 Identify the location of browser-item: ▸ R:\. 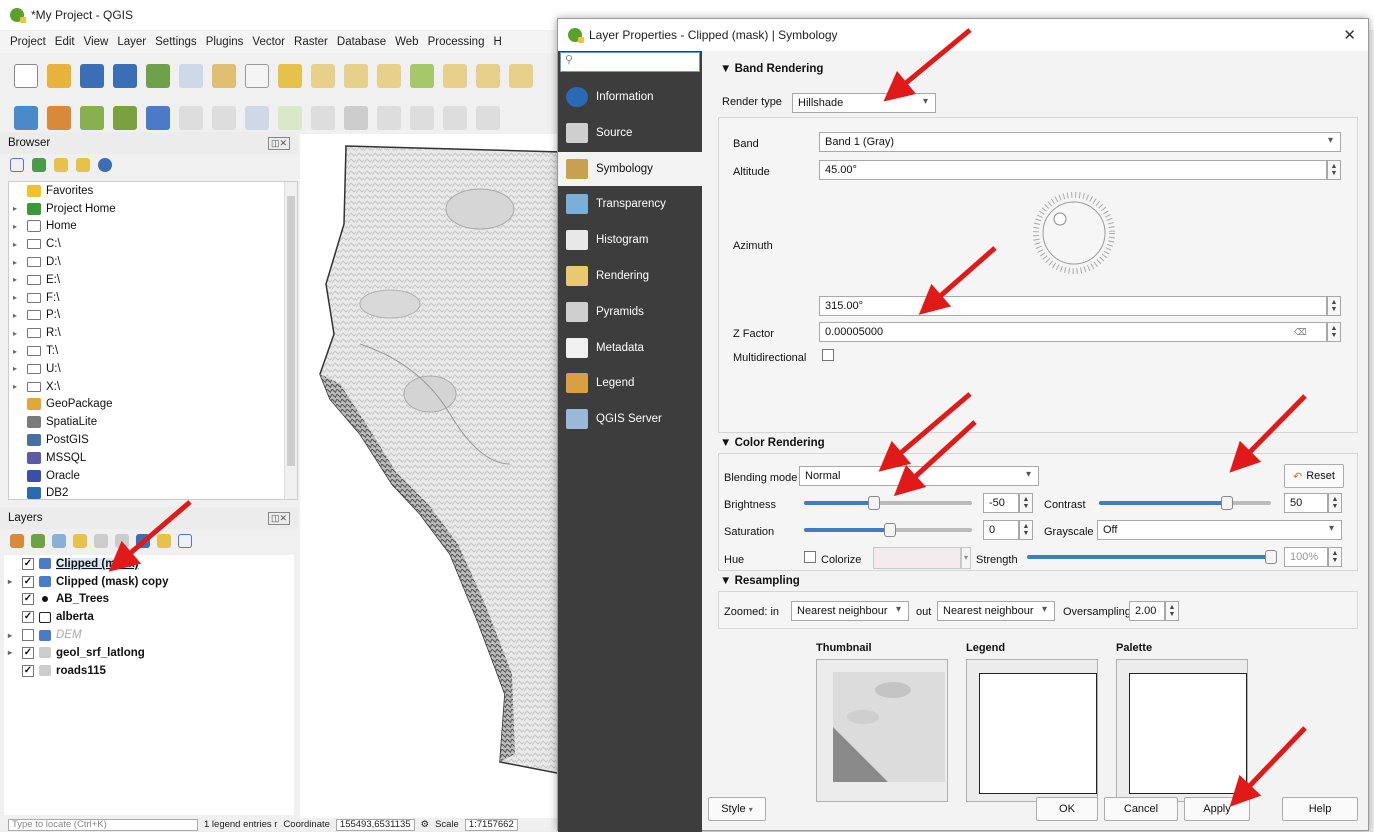
(153, 333).